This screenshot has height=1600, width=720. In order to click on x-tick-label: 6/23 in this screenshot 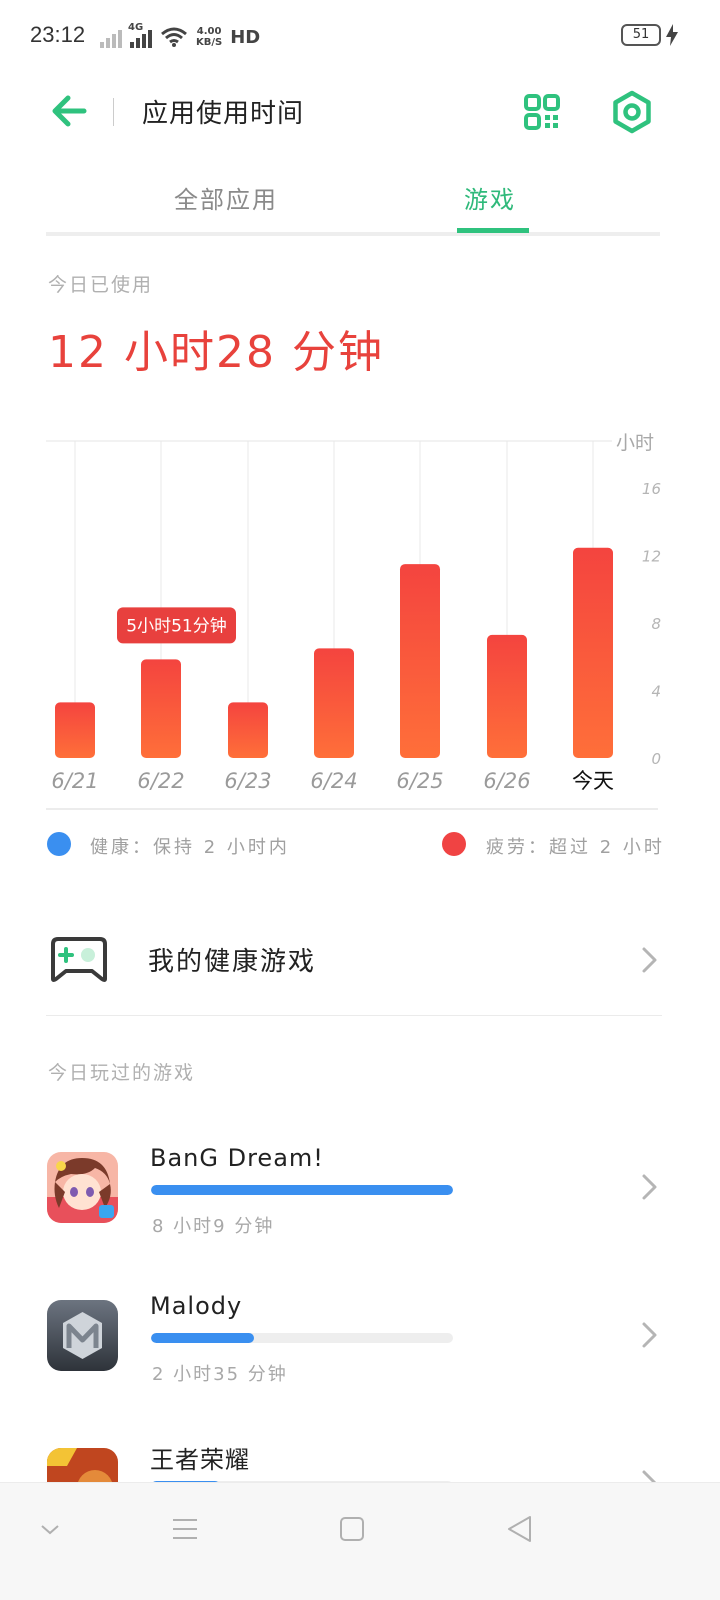, I will do `click(247, 781)`.